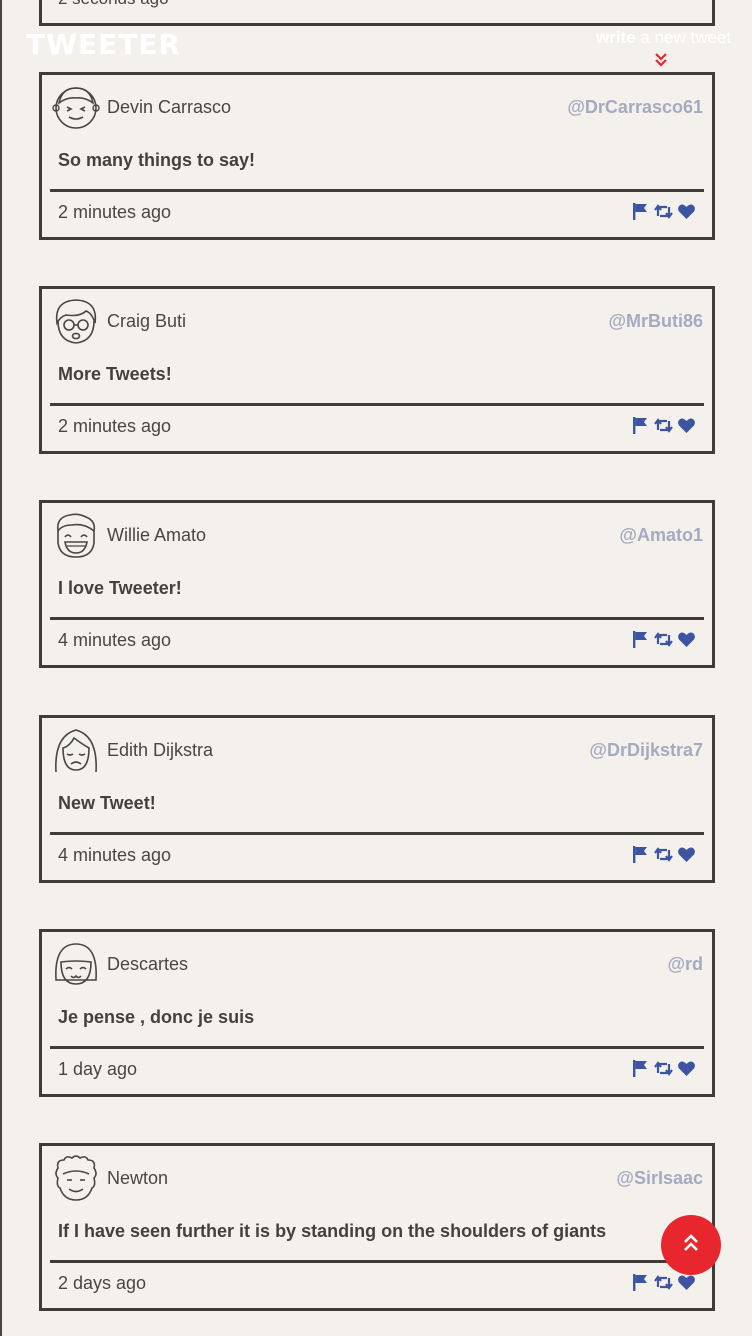 The image size is (752, 1336). I want to click on chevron-double-down-icon, so click(661, 60).